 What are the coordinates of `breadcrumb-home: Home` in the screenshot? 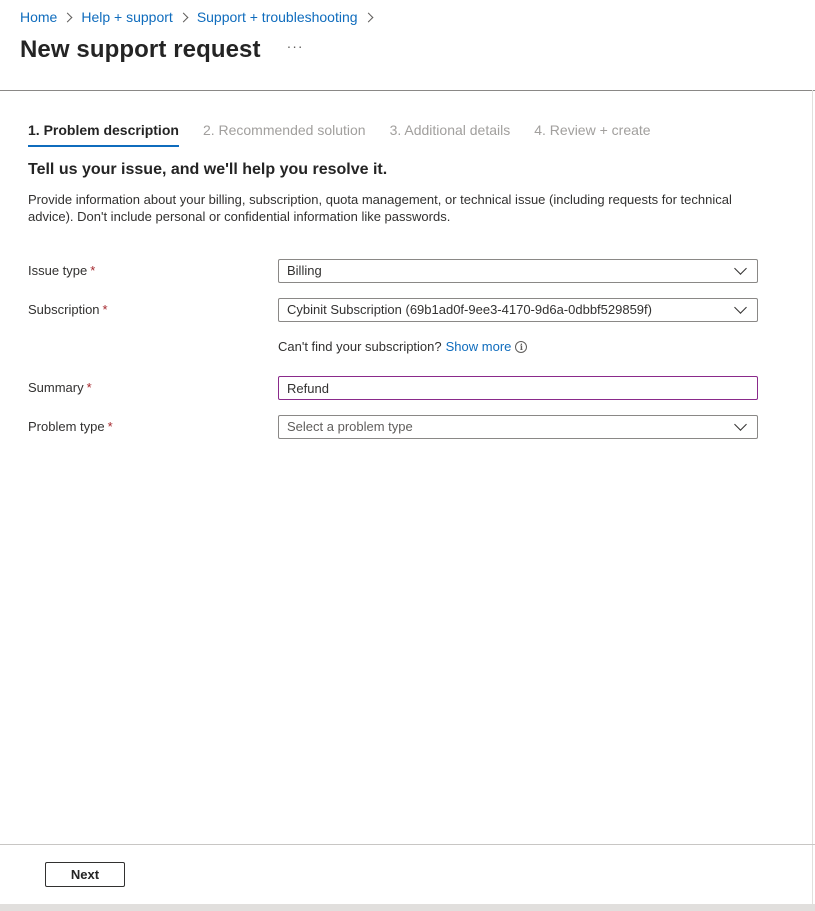 It's located at (38, 17).